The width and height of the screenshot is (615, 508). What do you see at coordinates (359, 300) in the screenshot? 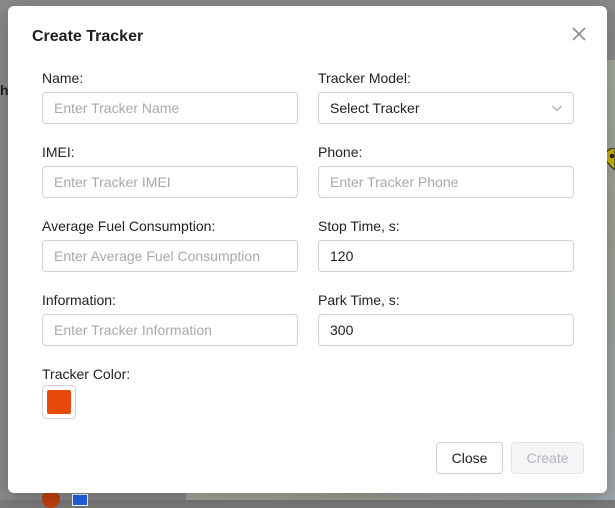
I see `park-time-label: Park Time, s:` at bounding box center [359, 300].